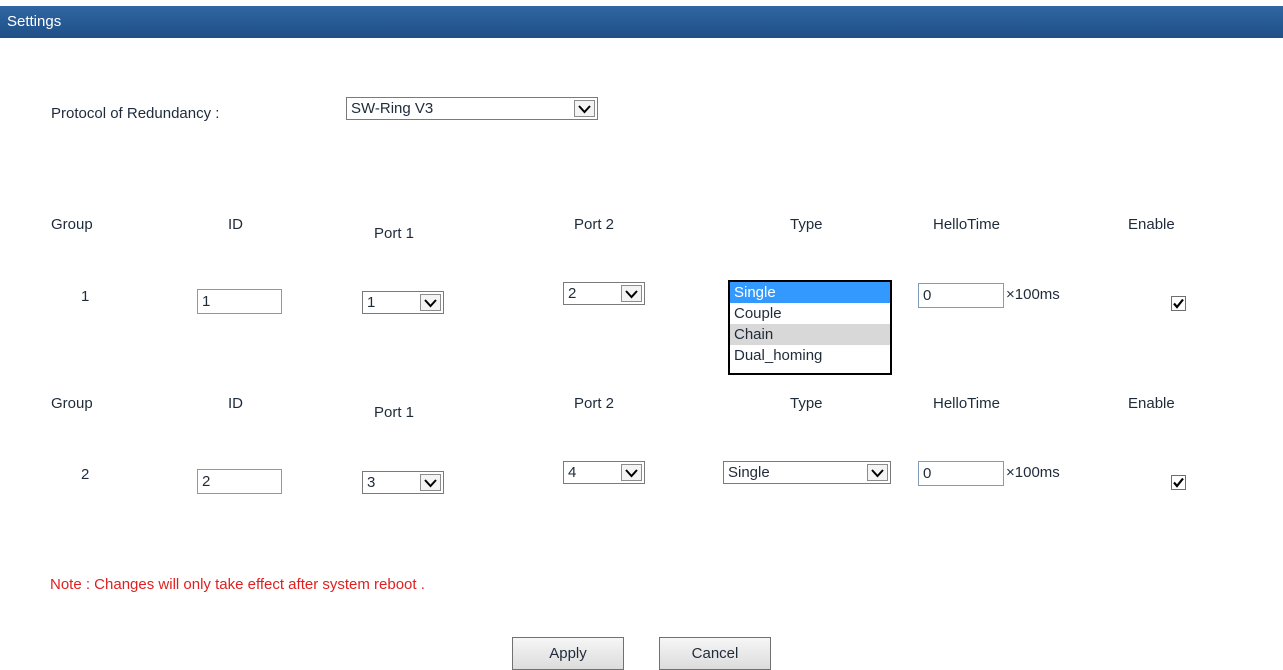 The image size is (1283, 670). Describe the element at coordinates (961, 473) in the screenshot. I see `group-2-hellotime-input: 0` at that location.